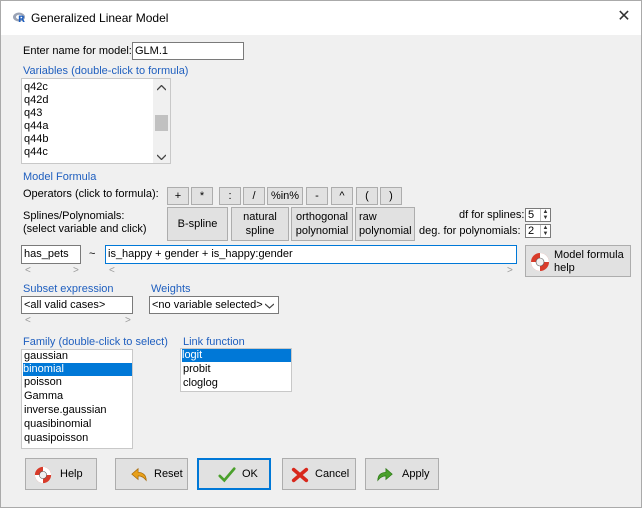 This screenshot has height=508, width=642. Describe the element at coordinates (71, 474) in the screenshot. I see `help-button-label: Help` at that location.